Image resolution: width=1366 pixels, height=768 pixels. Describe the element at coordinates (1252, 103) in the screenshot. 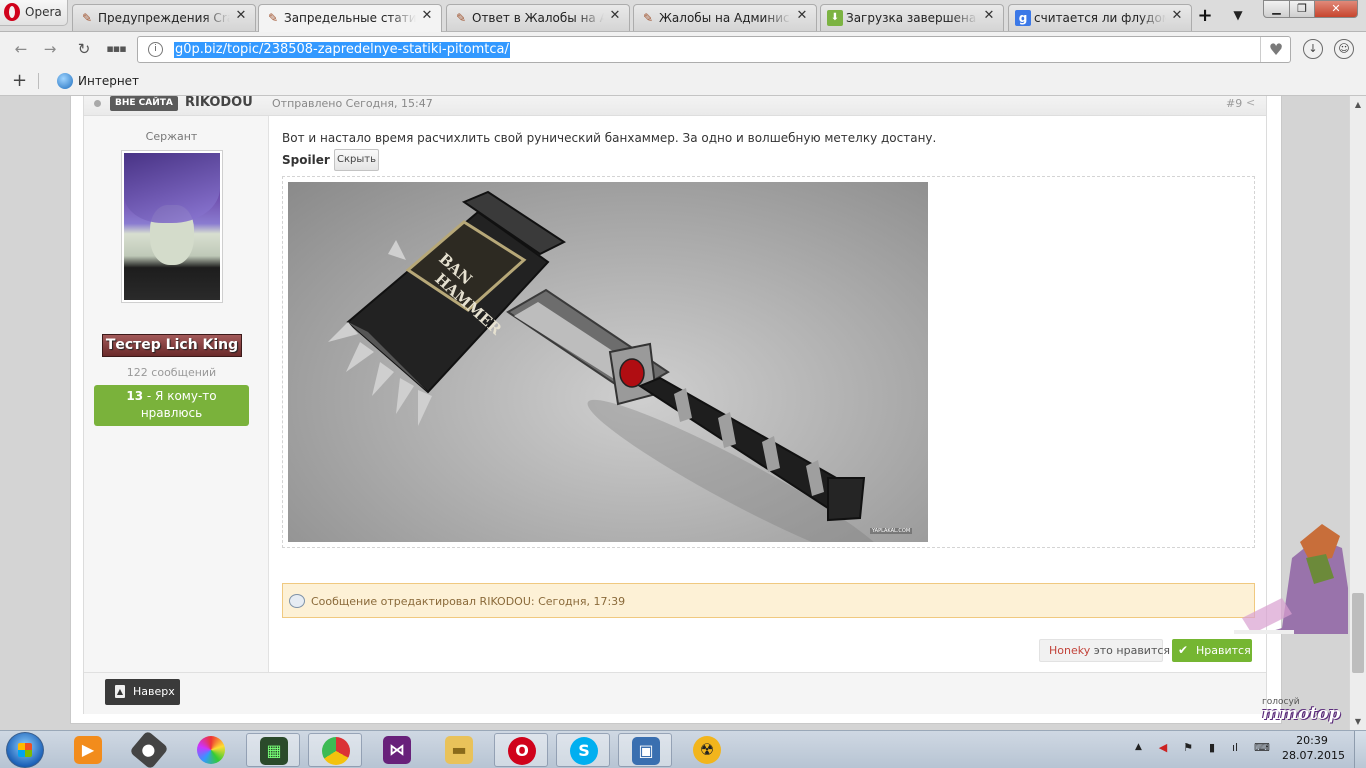

I see `share-icon: <` at that location.